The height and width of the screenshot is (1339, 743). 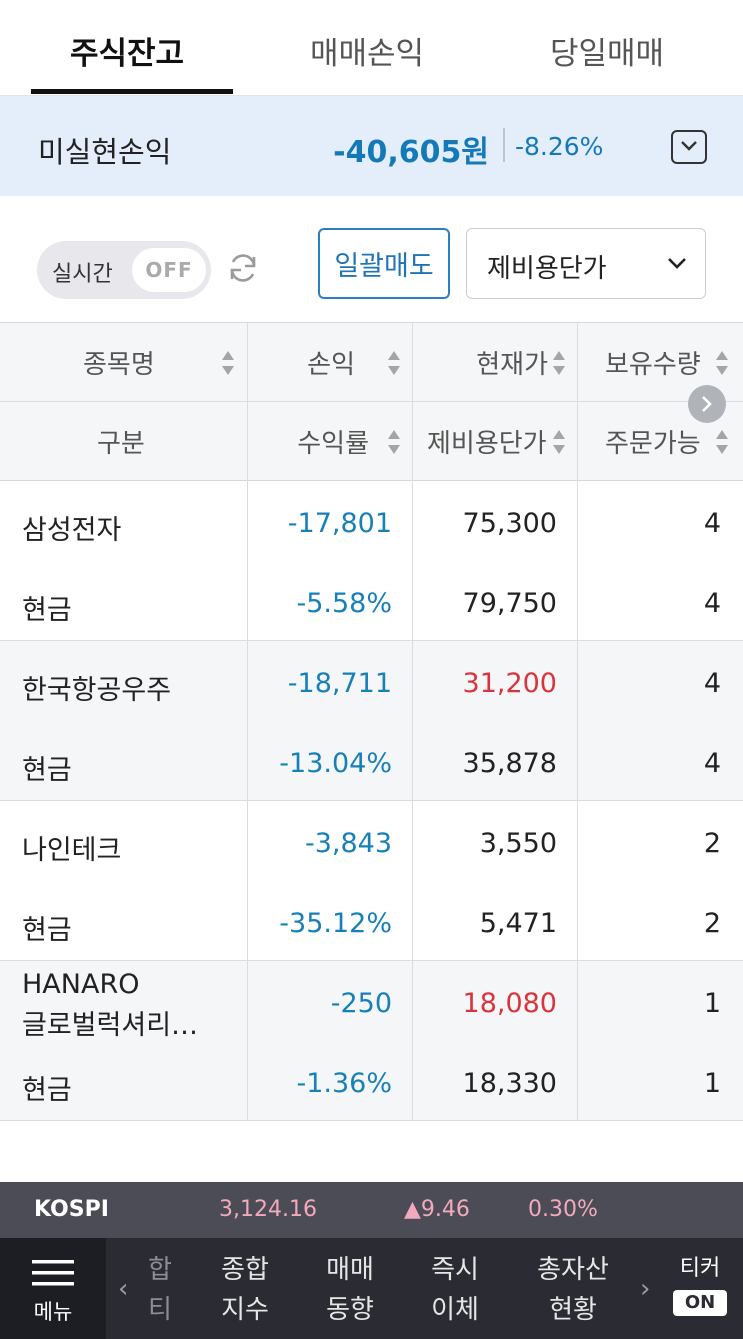 What do you see at coordinates (81, 984) in the screenshot?
I see `stock-name-line1: HANARO` at bounding box center [81, 984].